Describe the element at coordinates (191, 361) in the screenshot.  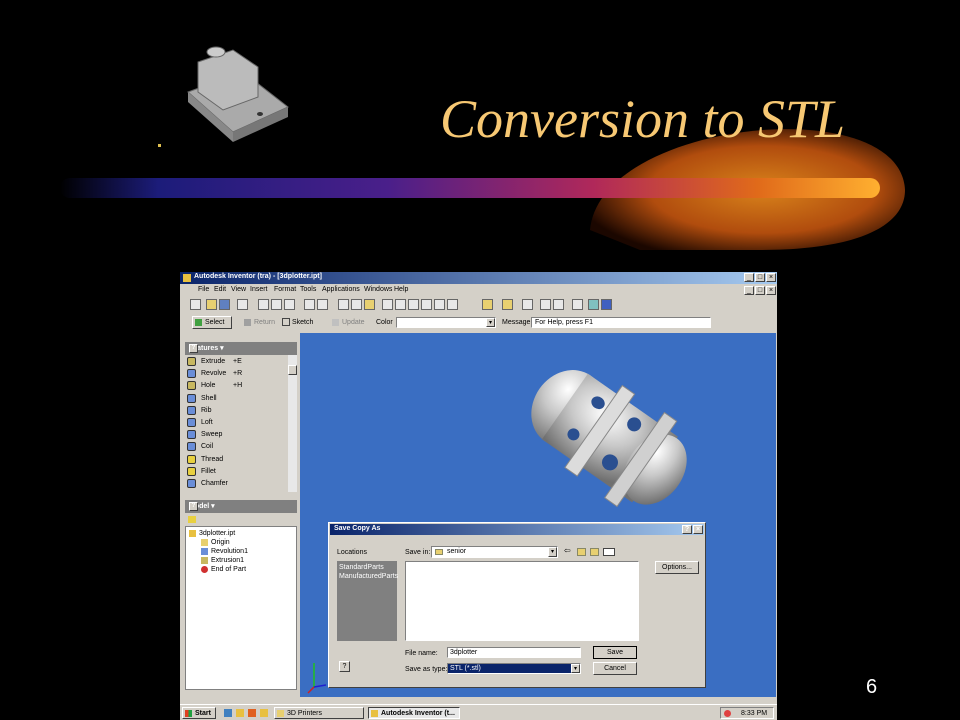
I see `extrude-icon` at that location.